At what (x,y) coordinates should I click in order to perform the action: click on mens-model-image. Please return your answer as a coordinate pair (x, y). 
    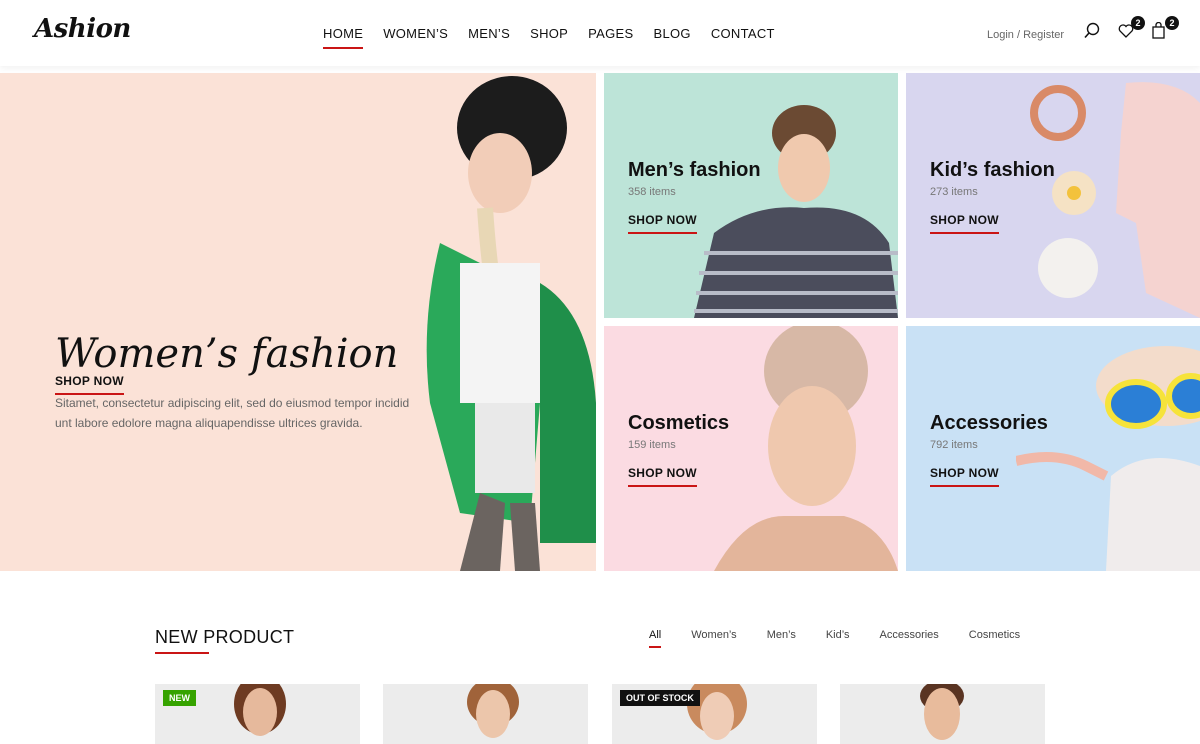
    Looking at the image, I should click on (796, 211).